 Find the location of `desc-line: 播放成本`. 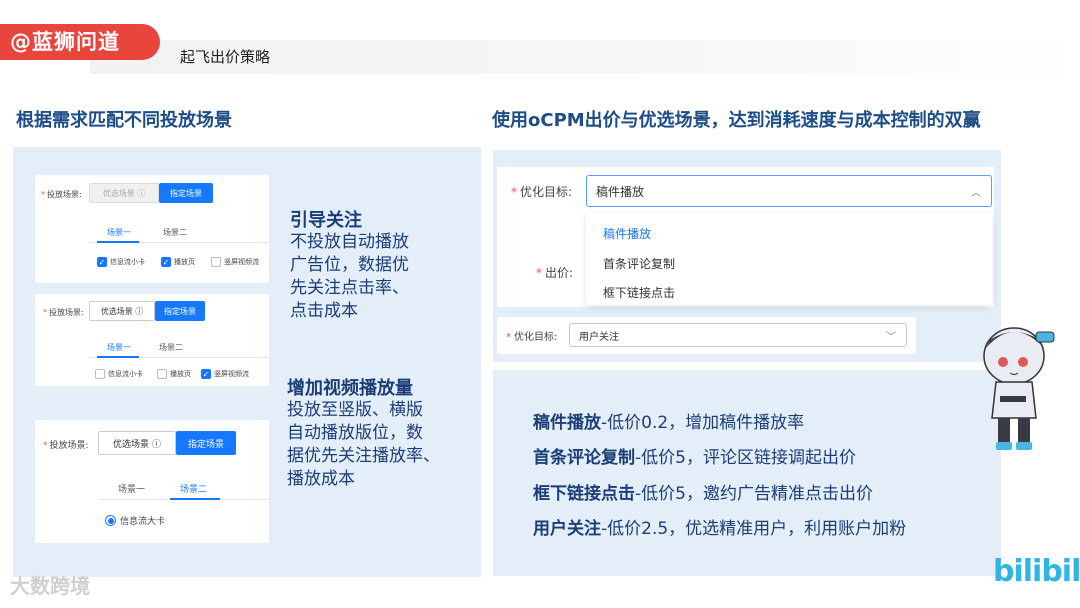

desc-line: 播放成本 is located at coordinates (321, 479).